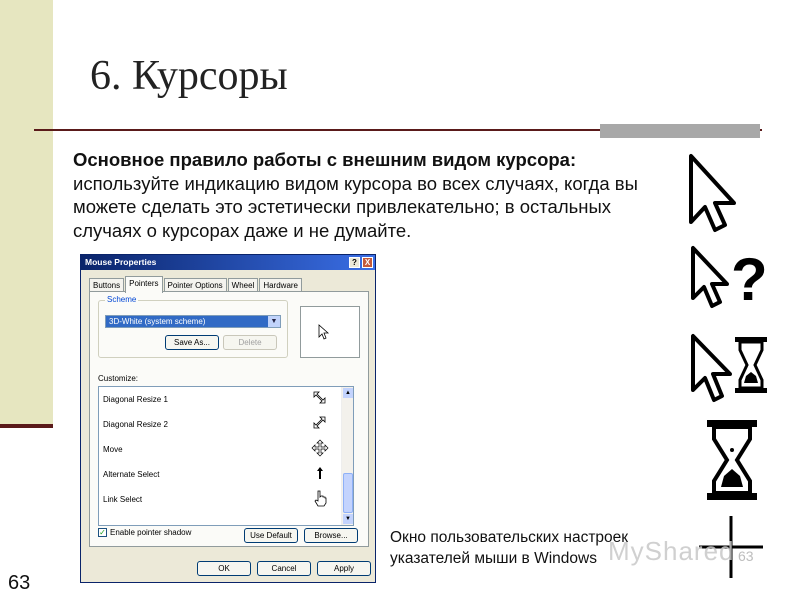 The height and width of the screenshot is (600, 800). Describe the element at coordinates (221, 474) in the screenshot. I see `list-item: Alternate Select` at that location.